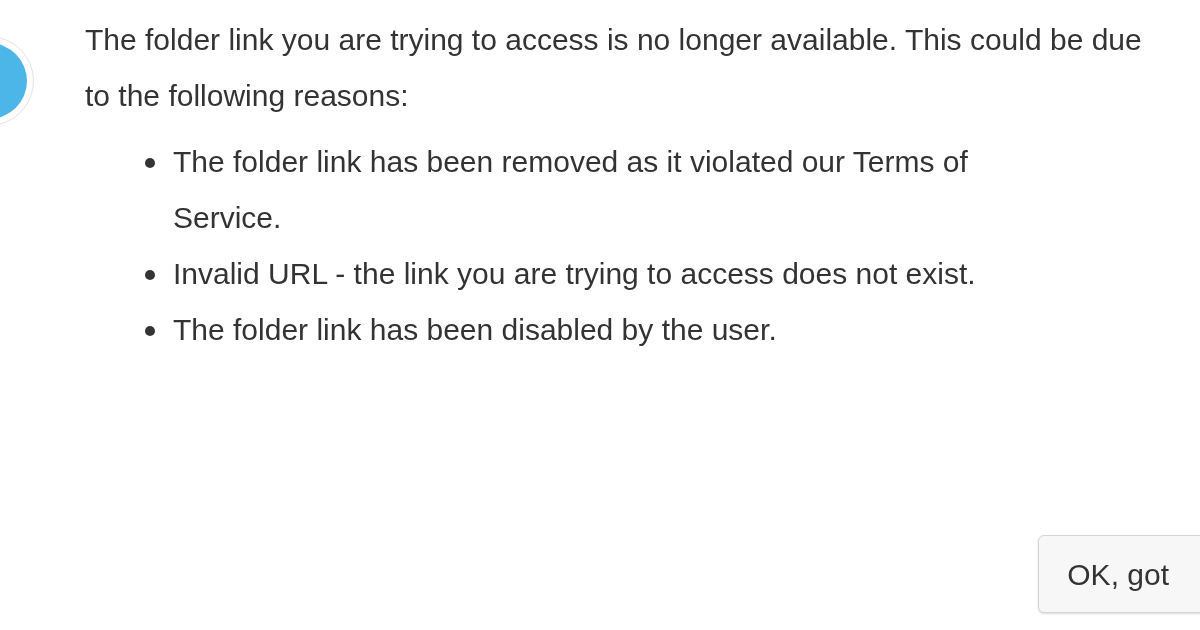 The image size is (1200, 630). I want to click on ok-button: OK, got, so click(1119, 574).